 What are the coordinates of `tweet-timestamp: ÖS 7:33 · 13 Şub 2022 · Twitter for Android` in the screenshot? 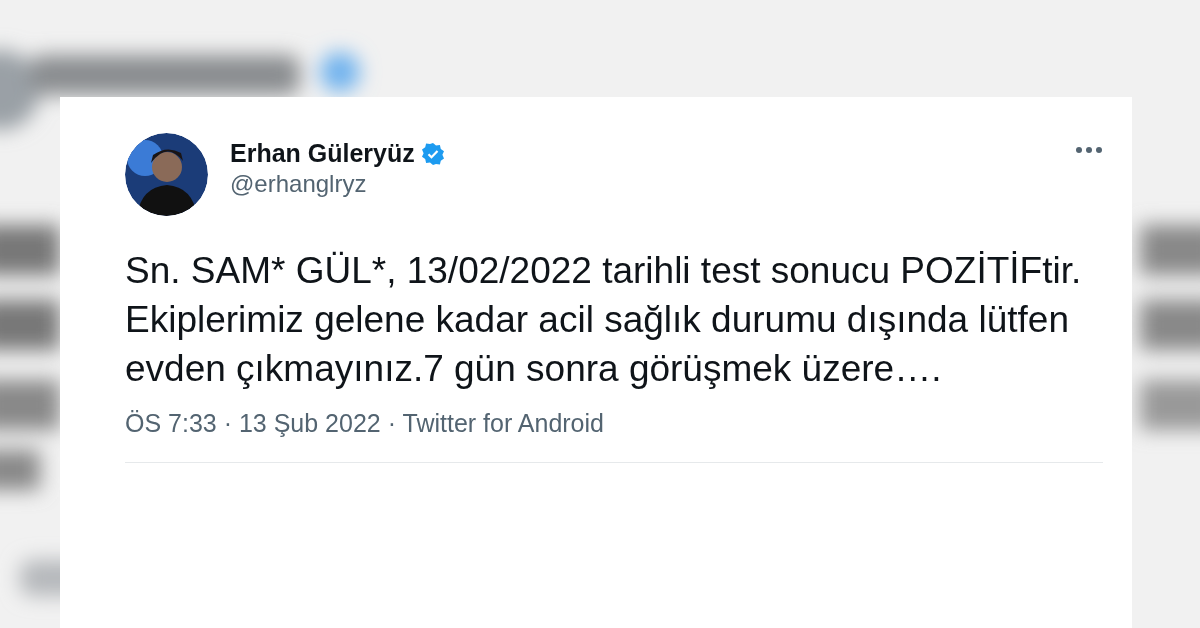 It's located at (364, 423).